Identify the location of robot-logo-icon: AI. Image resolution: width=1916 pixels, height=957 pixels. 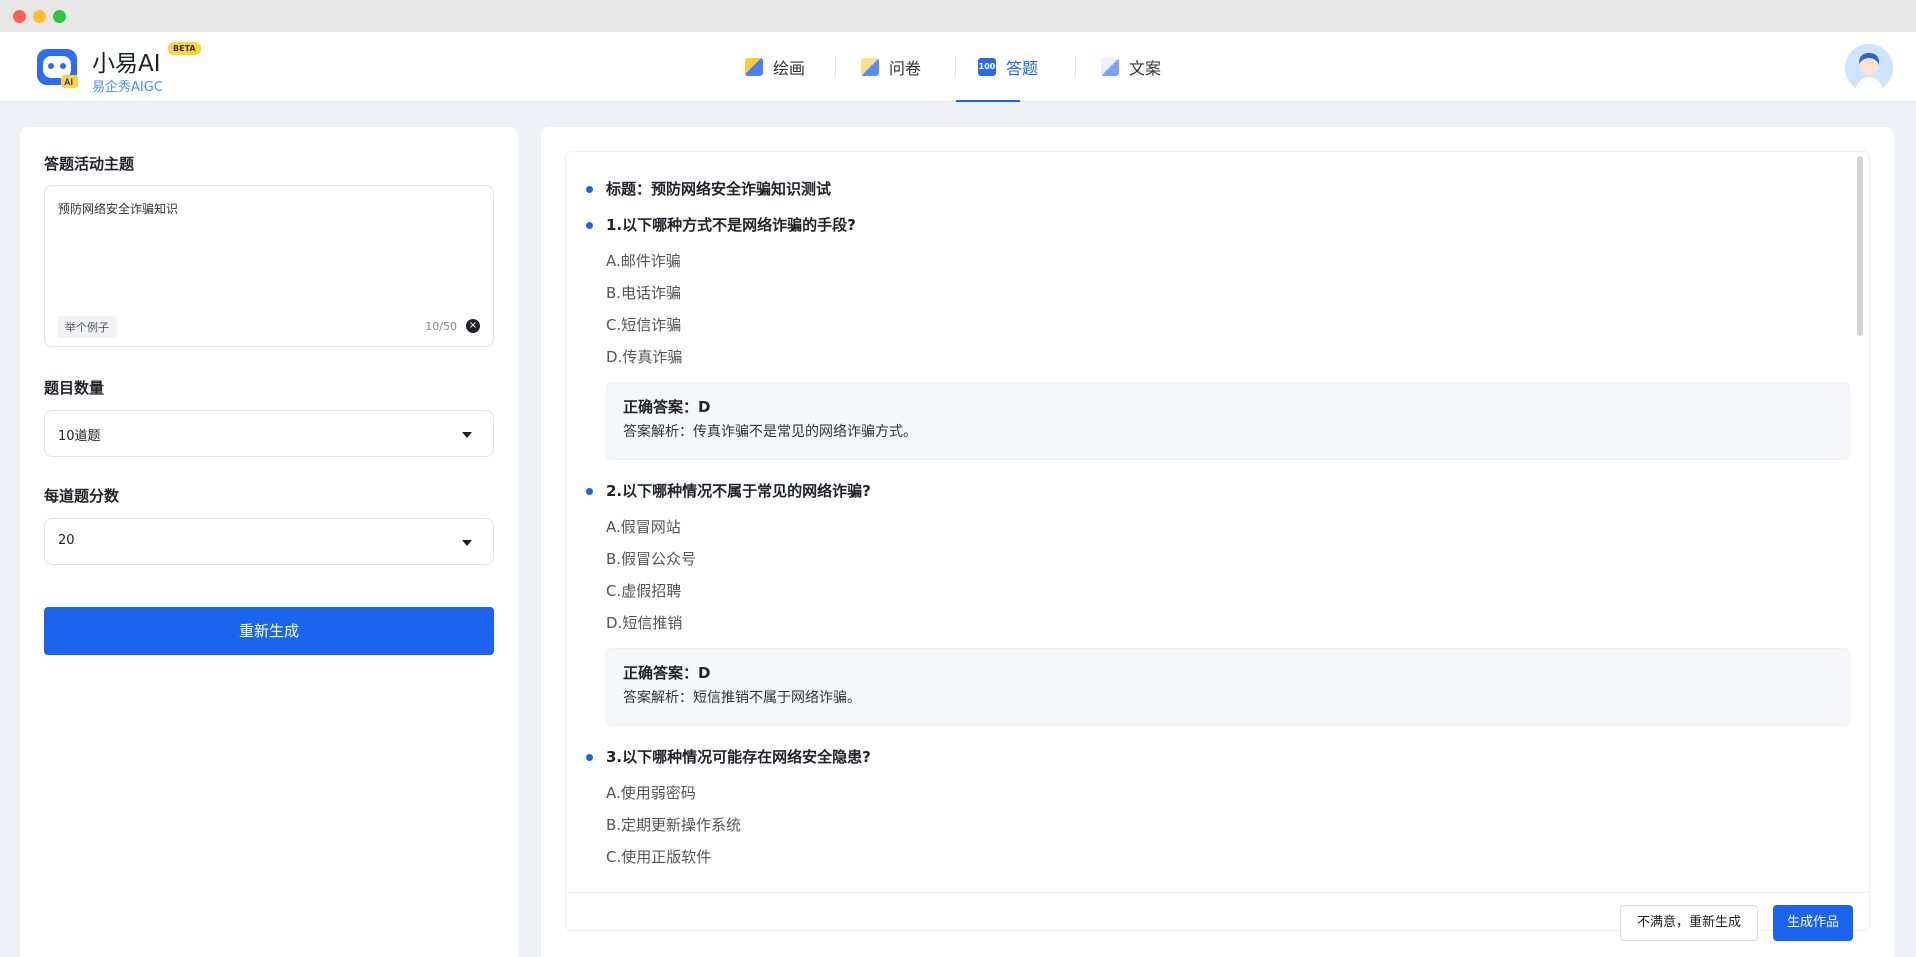
(57, 67).